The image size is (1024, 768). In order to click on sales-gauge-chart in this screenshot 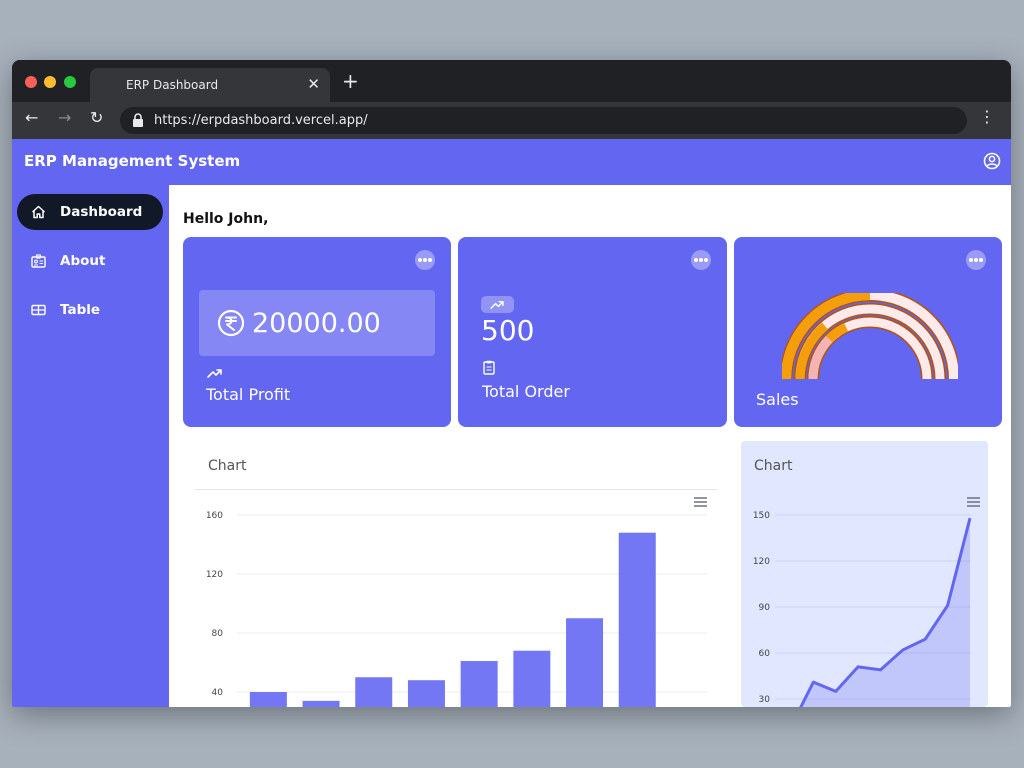, I will do `click(870, 336)`.